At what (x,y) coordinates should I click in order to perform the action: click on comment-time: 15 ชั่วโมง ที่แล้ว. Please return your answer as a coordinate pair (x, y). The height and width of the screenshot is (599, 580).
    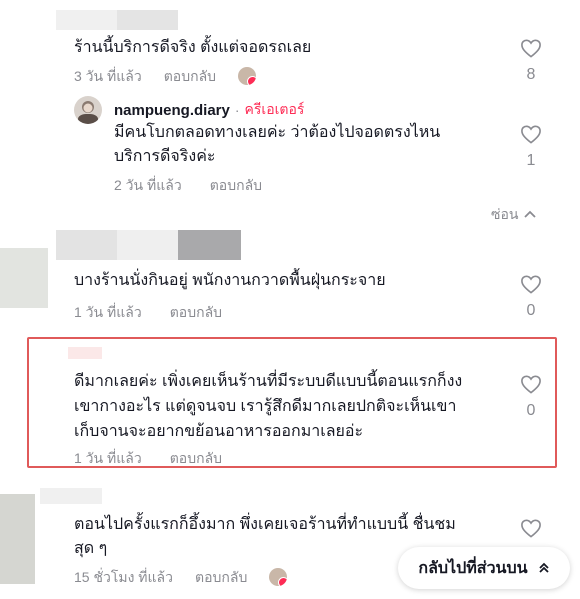
    Looking at the image, I should click on (123, 577).